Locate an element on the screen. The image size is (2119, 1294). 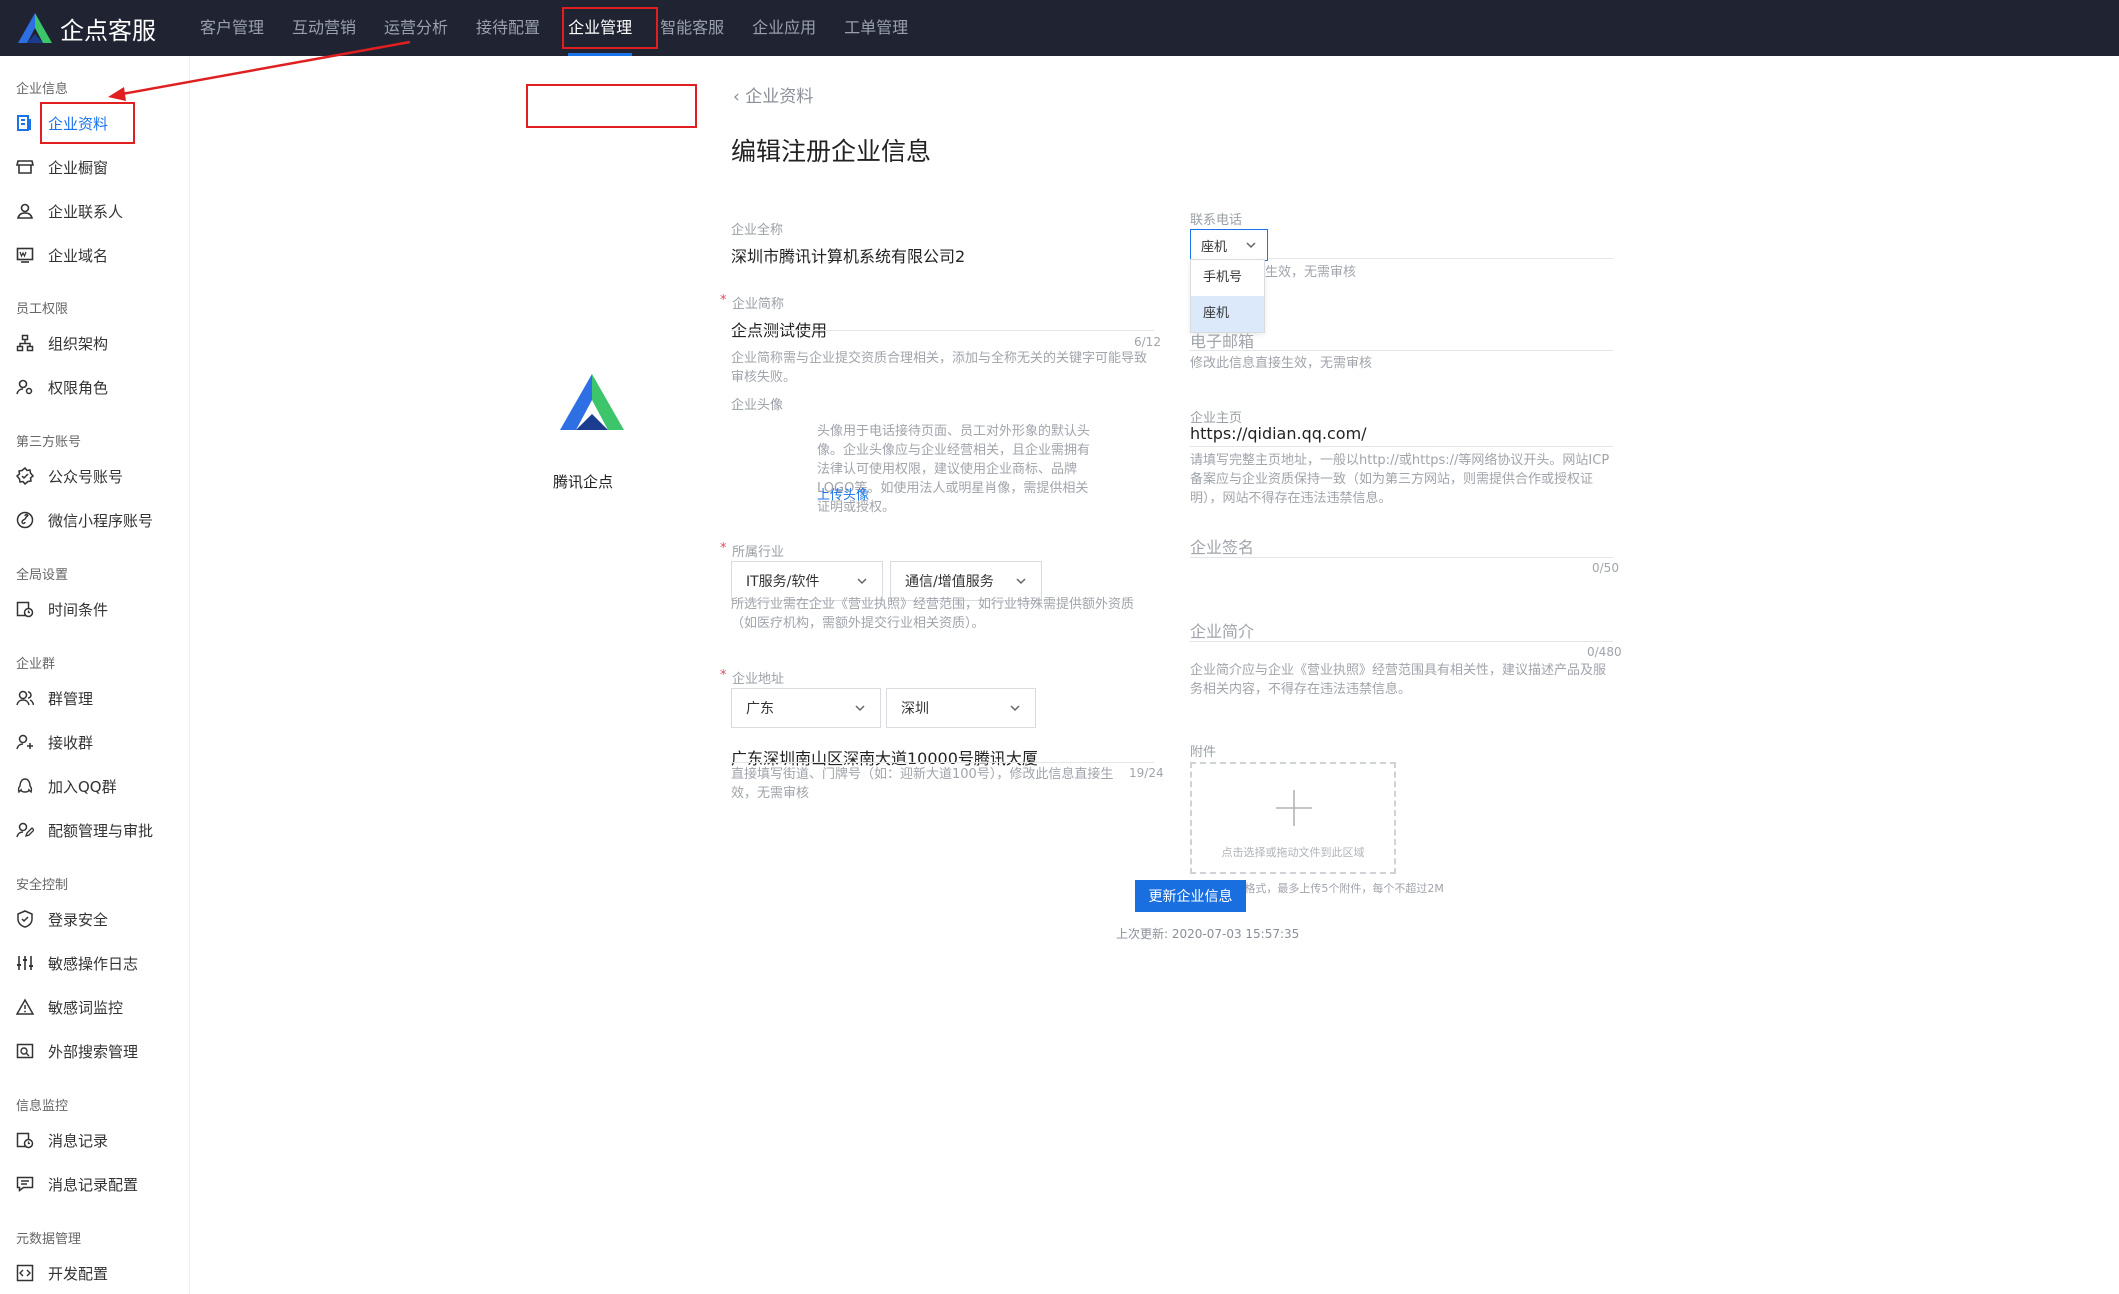
industry-label: 所属行业 is located at coordinates (758, 552).